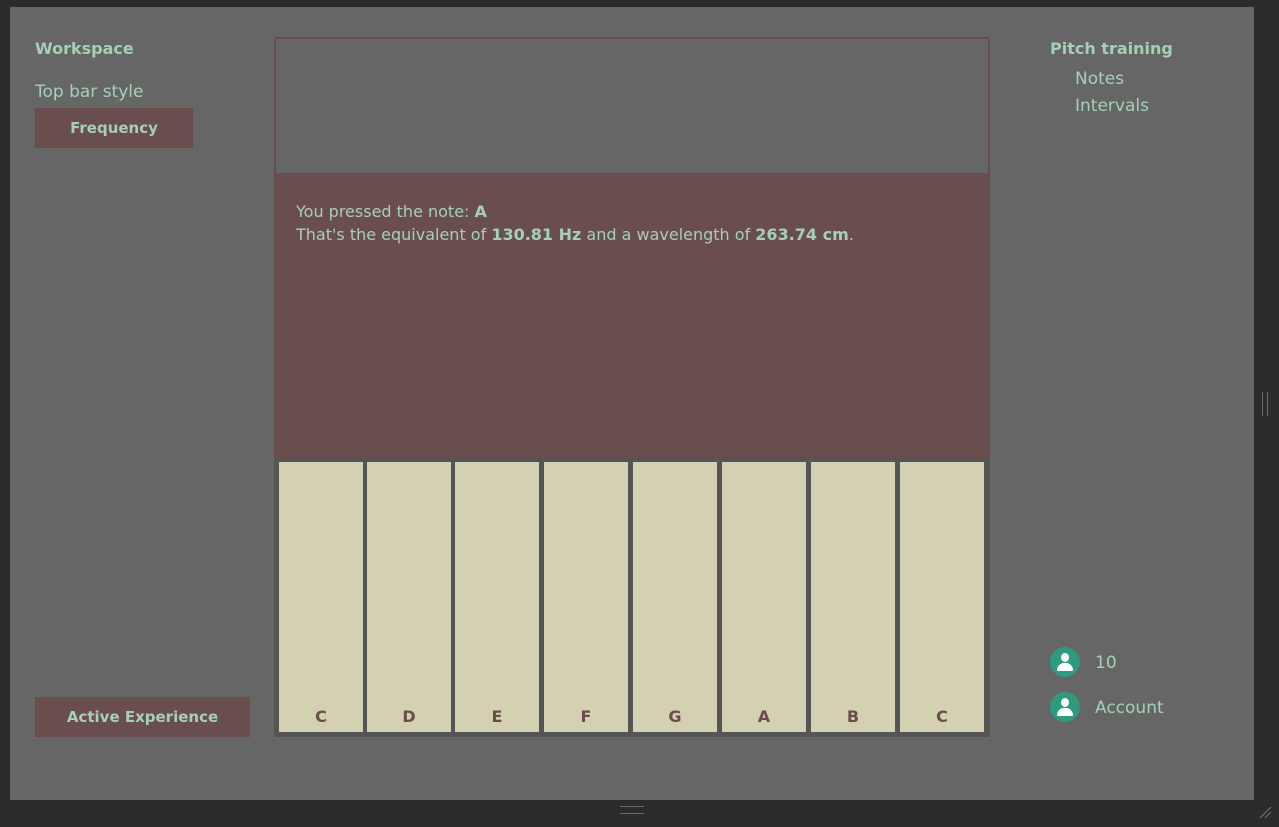 The width and height of the screenshot is (1279, 827). I want to click on key-c-low: C, so click(321, 597).